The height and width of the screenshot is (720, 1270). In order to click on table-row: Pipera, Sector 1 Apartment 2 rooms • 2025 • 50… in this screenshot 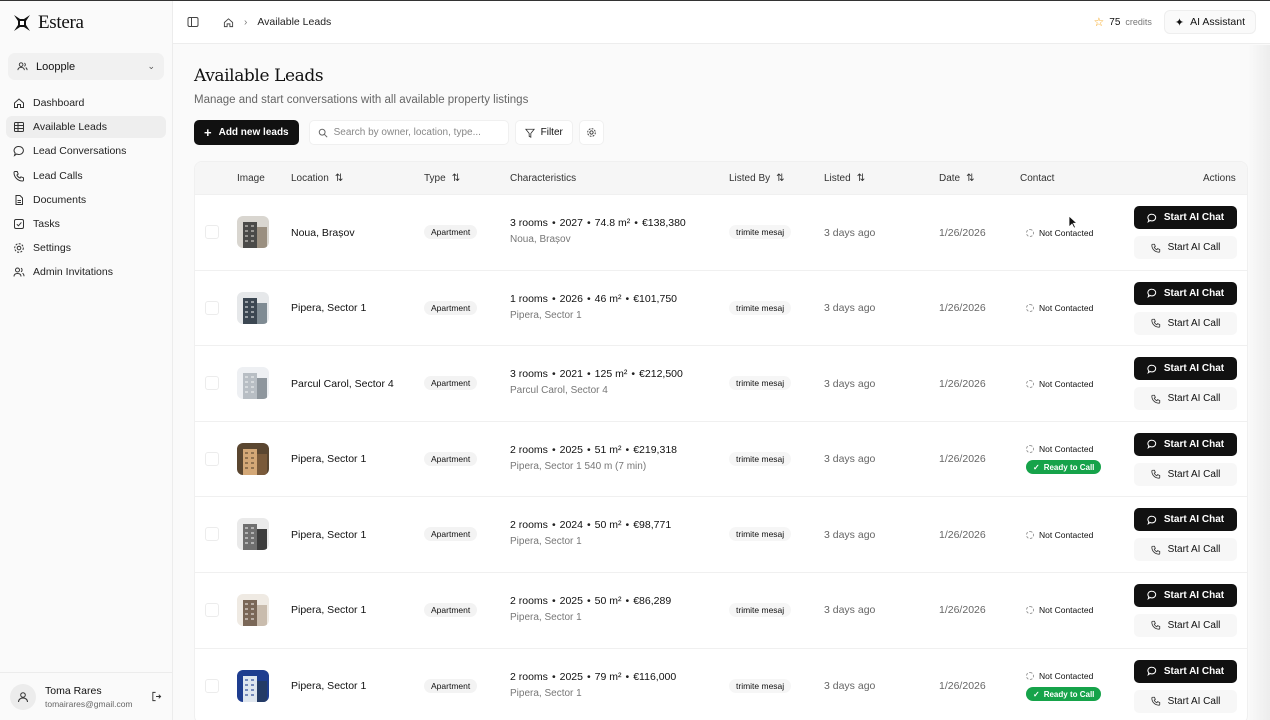, I will do `click(721, 609)`.